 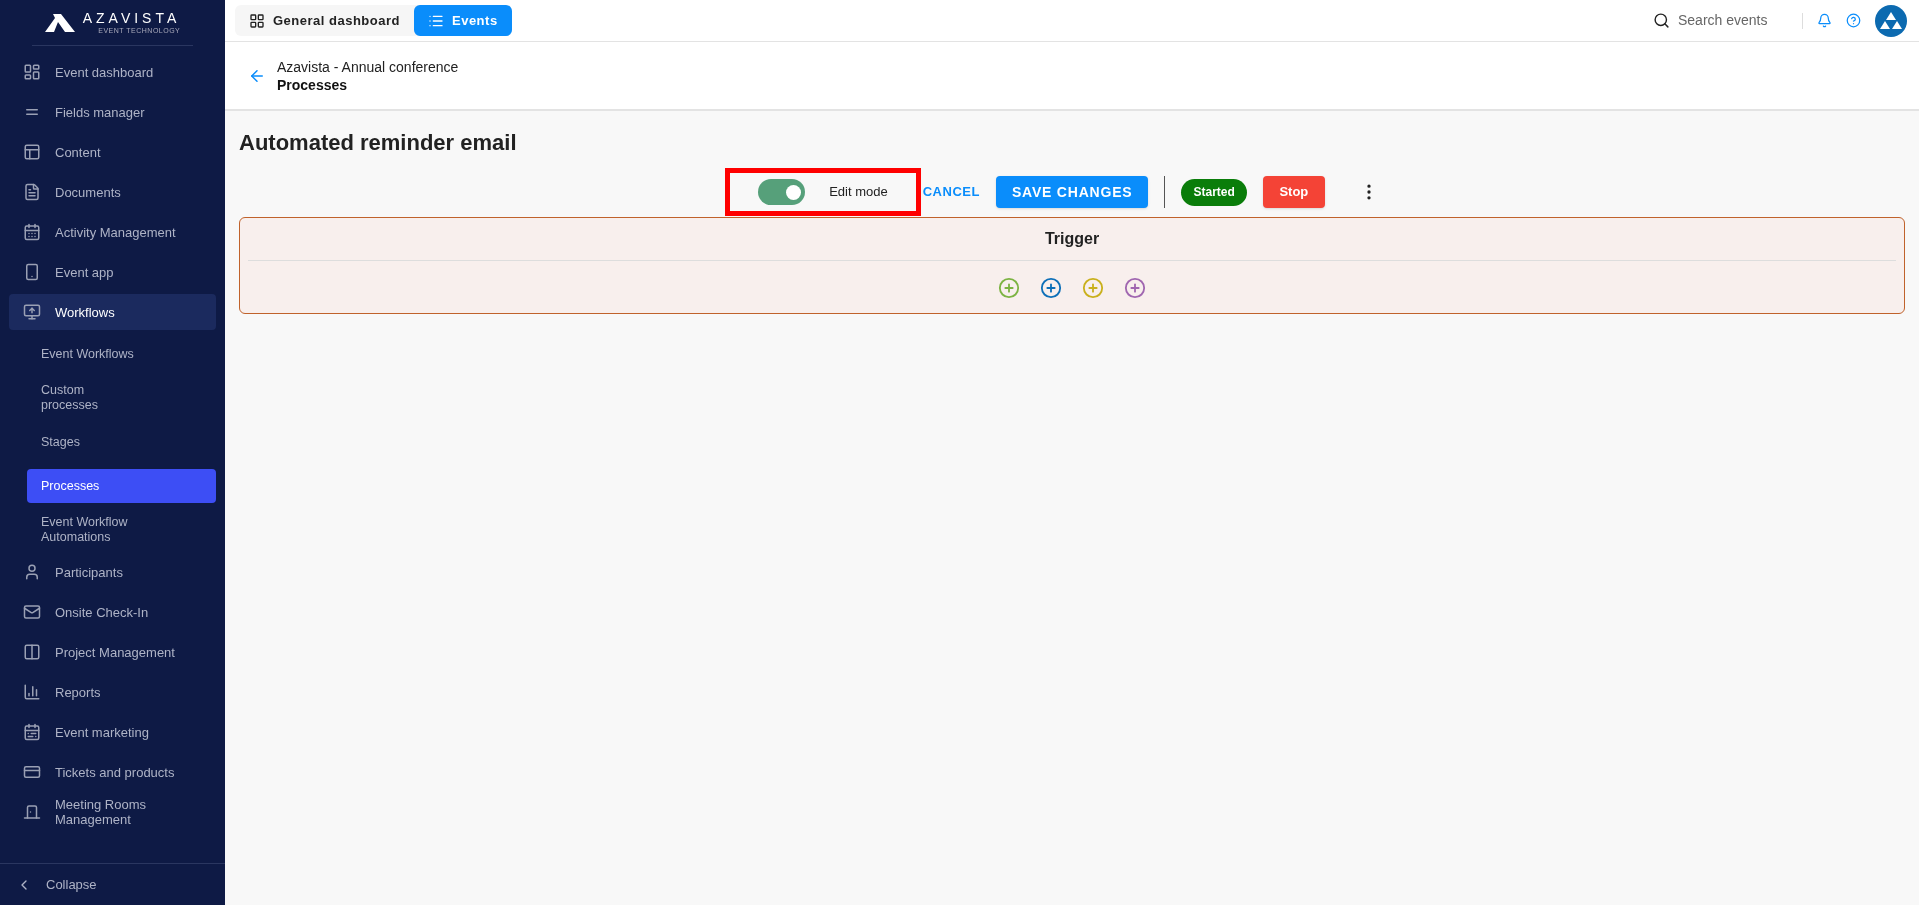 What do you see at coordinates (112, 272) in the screenshot?
I see `sidebar-item: Event app` at bounding box center [112, 272].